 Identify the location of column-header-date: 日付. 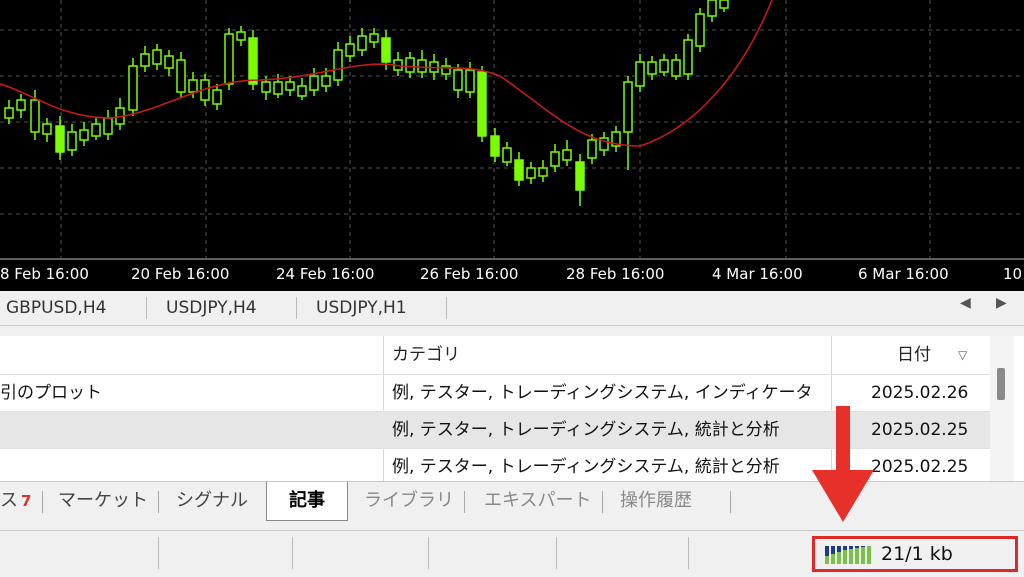
(914, 355).